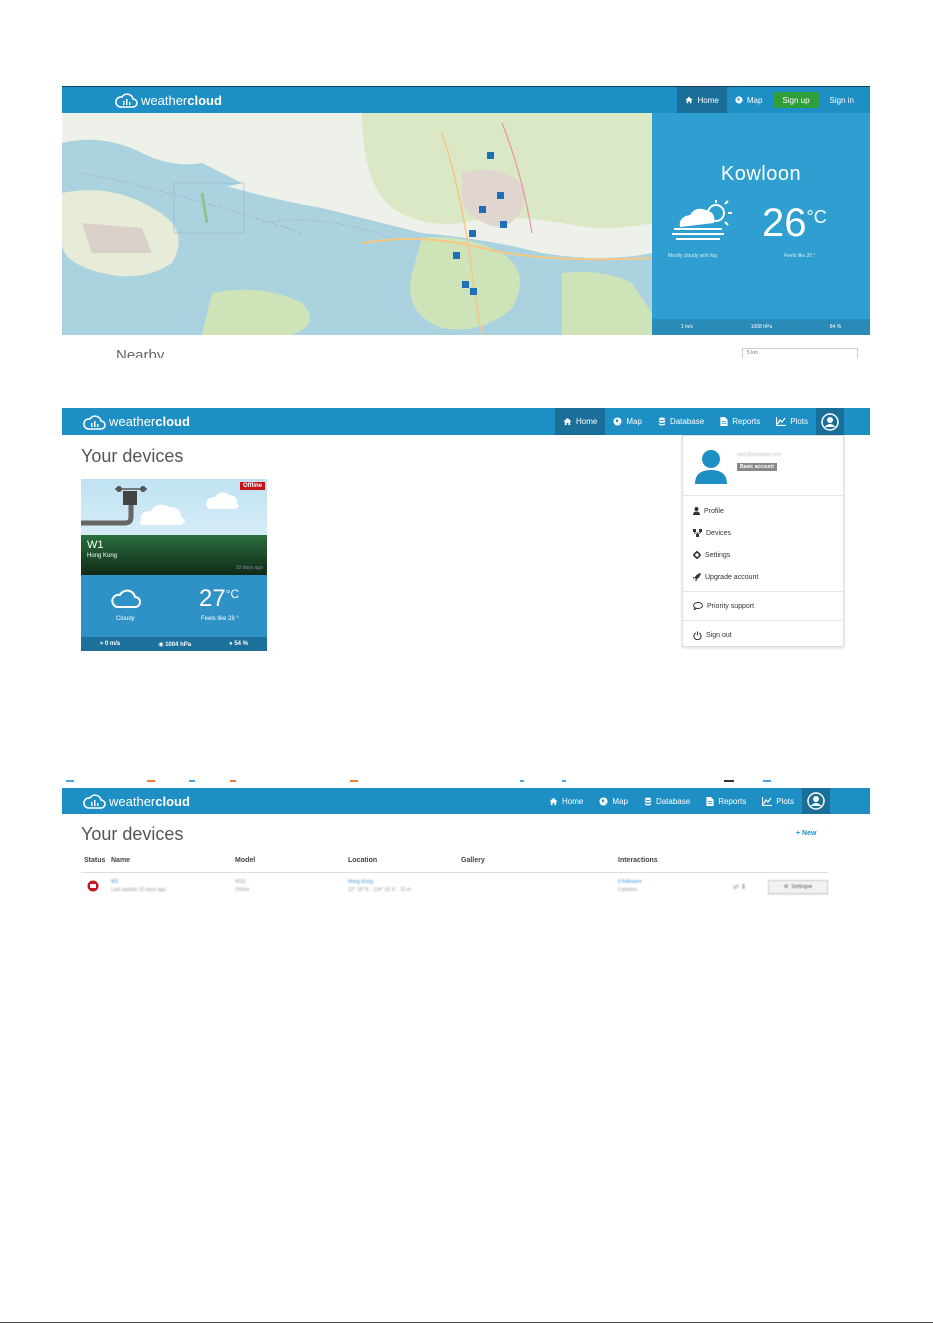 The width and height of the screenshot is (933, 1324). Describe the element at coordinates (763, 577) in the screenshot. I see `menu-upgrade-account: Upgrade account` at that location.